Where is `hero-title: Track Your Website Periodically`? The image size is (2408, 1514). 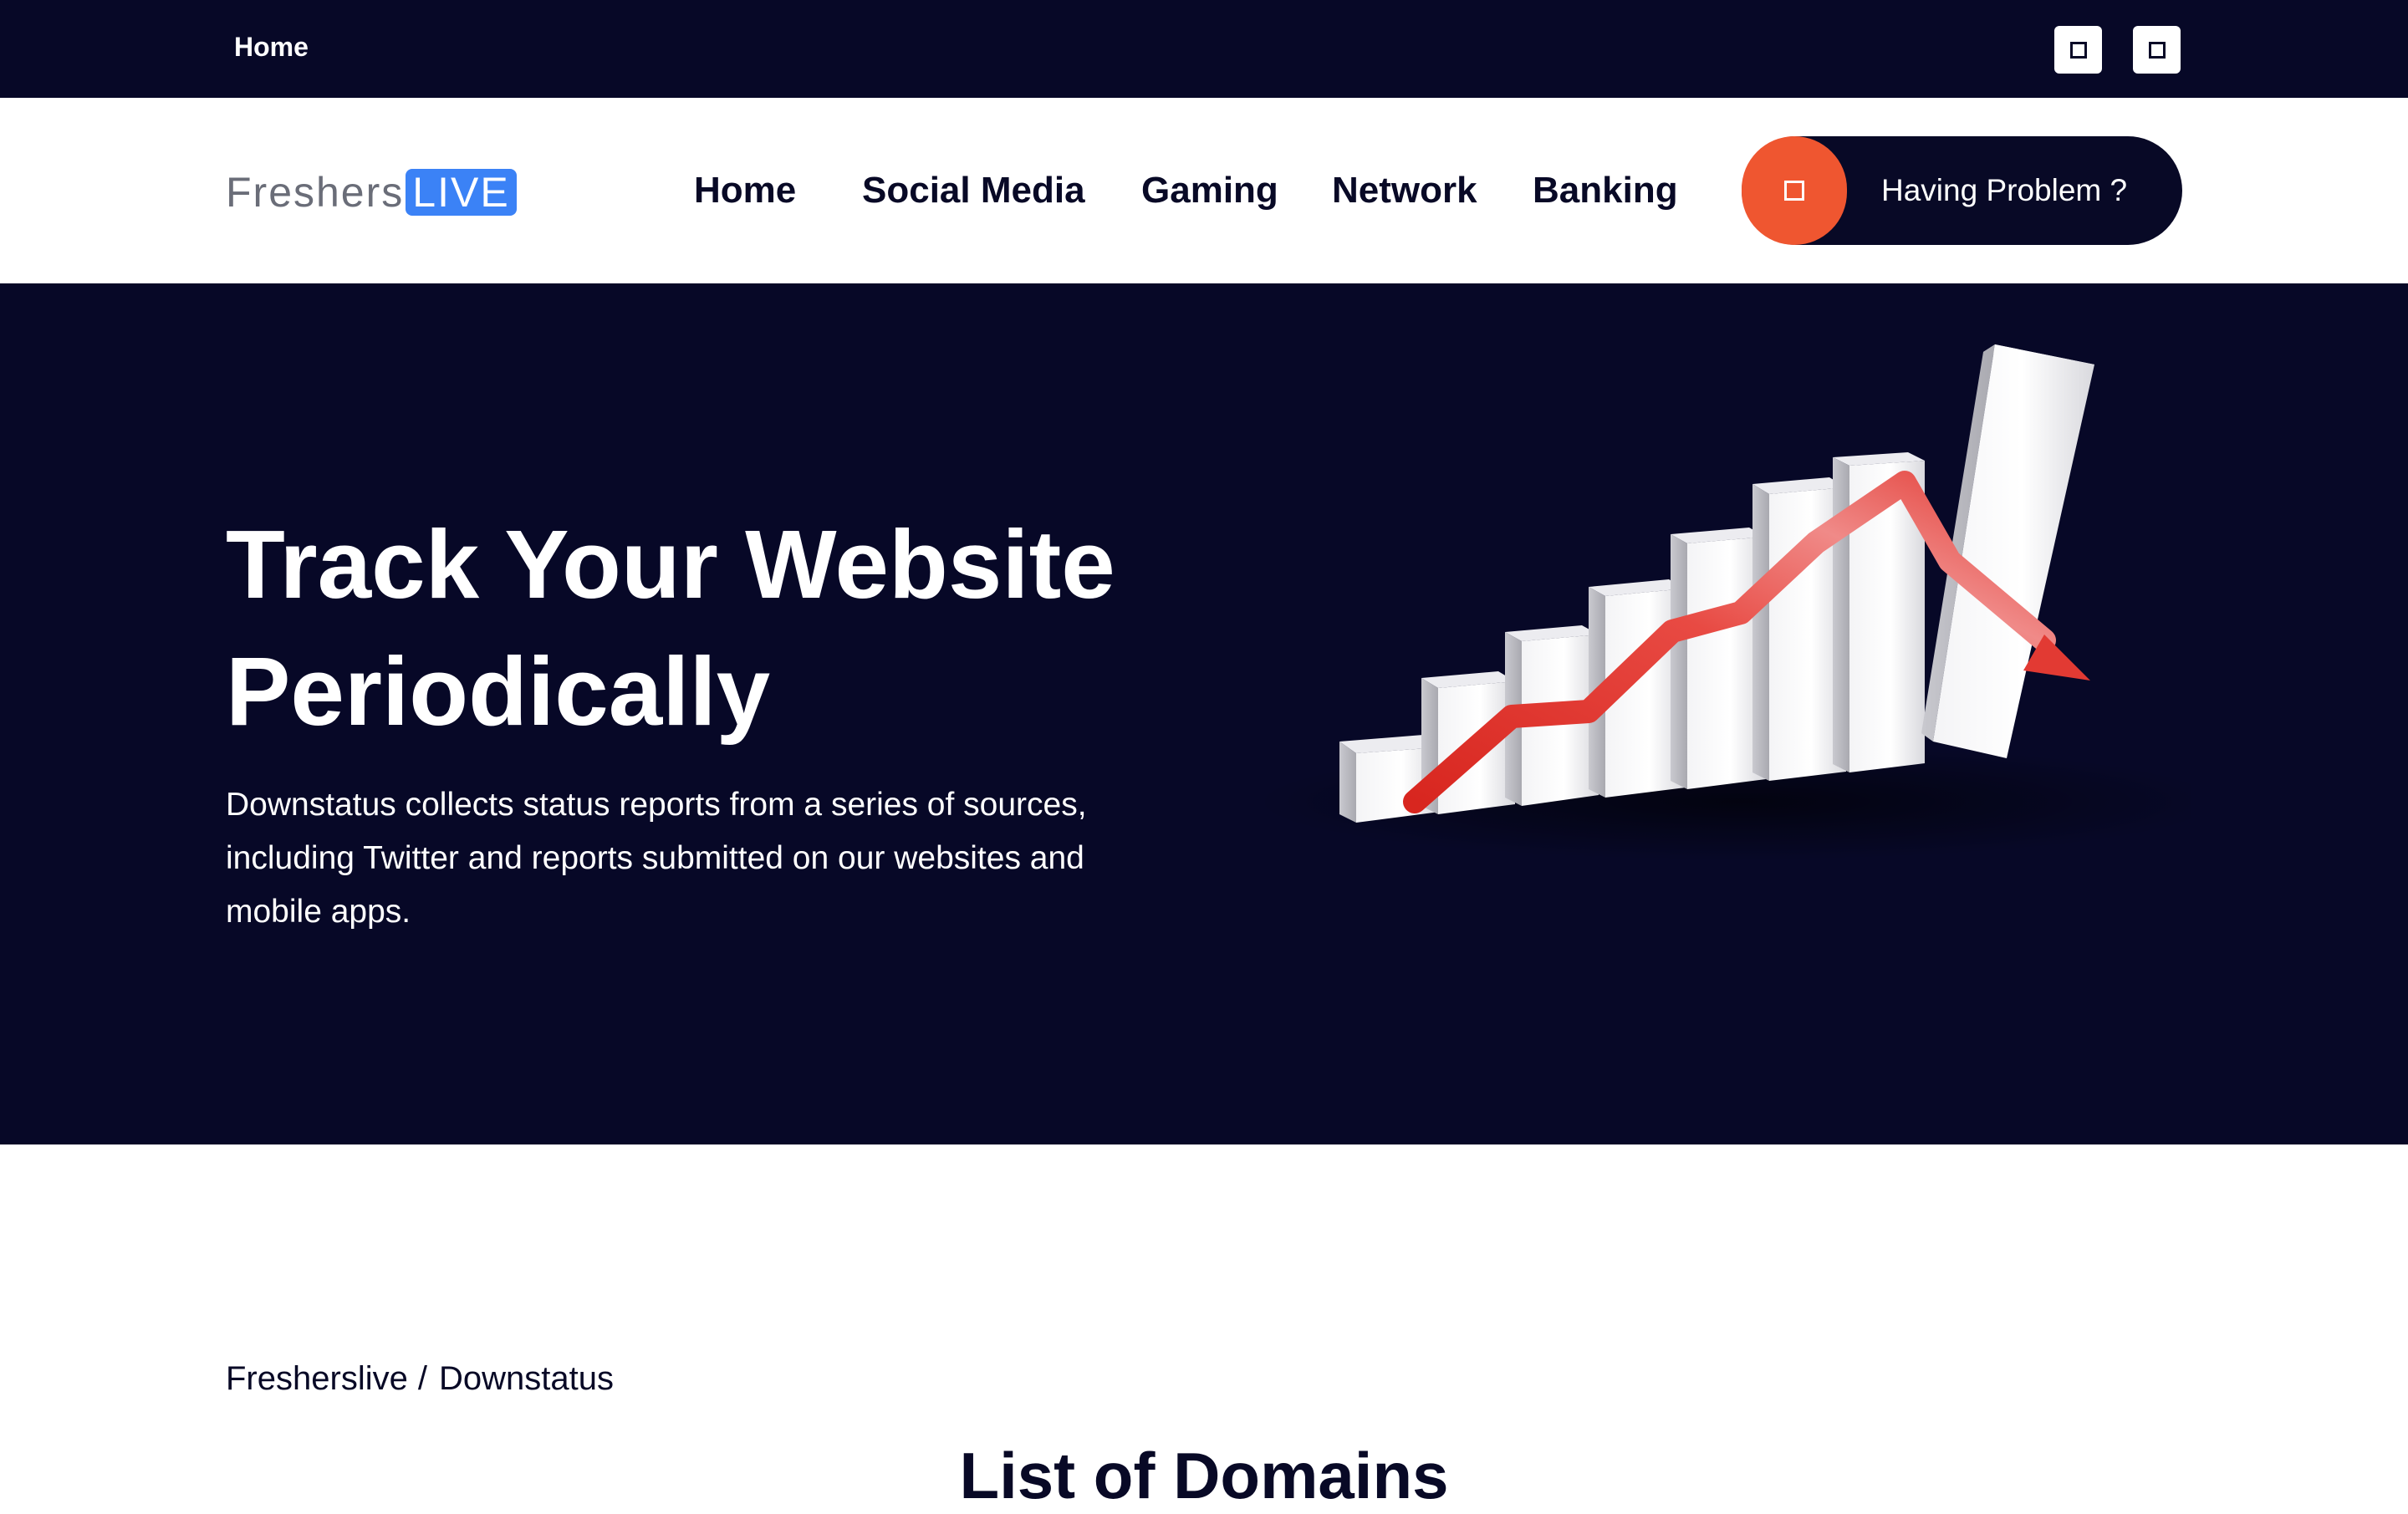 hero-title: Track Your Website Periodically is located at coordinates (770, 628).